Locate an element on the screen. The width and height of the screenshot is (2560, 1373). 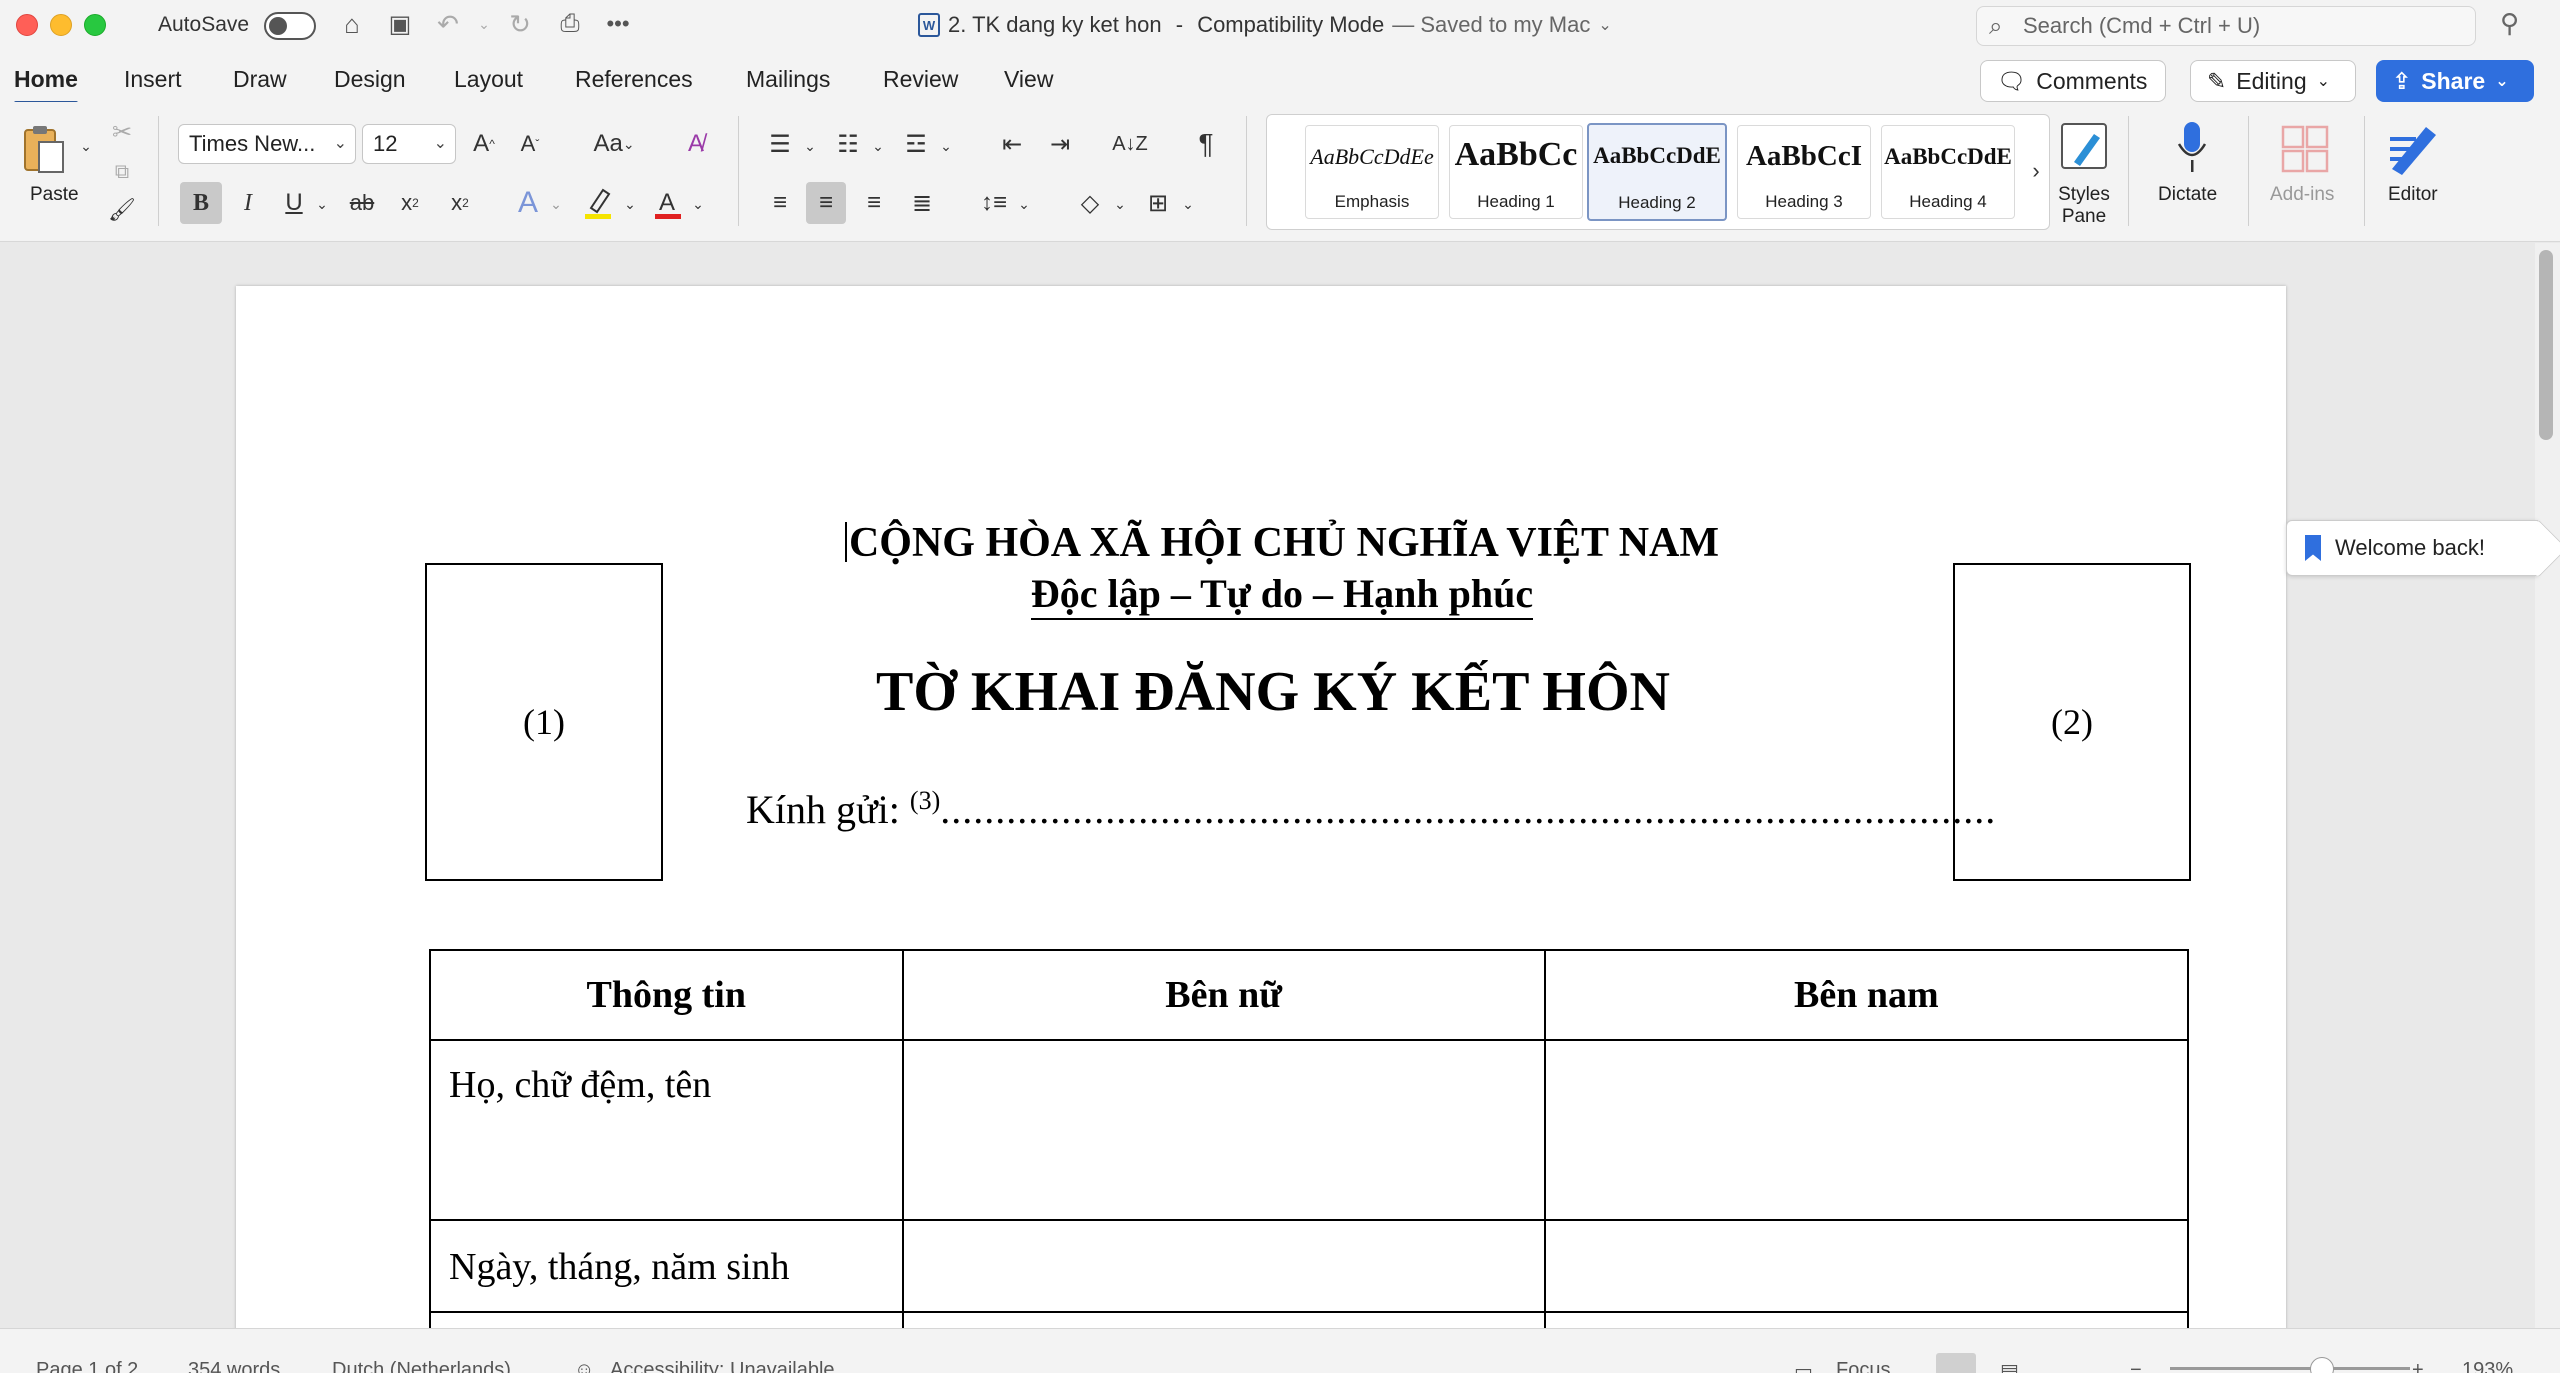
tab-mailings: Mailings is located at coordinates (788, 79).